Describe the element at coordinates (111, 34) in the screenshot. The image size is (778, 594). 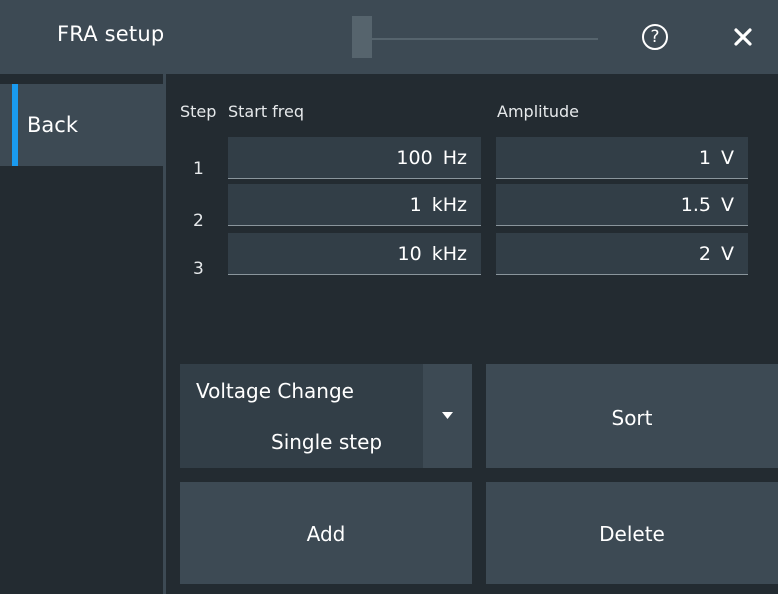
I see `dialog-title: FRA setup` at that location.